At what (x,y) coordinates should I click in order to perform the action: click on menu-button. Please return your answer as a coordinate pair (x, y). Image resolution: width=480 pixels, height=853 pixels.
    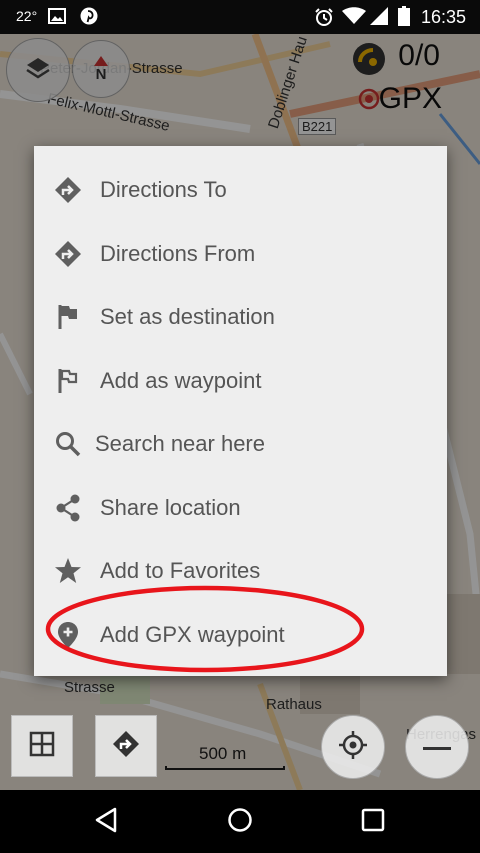
    Looking at the image, I should click on (42, 746).